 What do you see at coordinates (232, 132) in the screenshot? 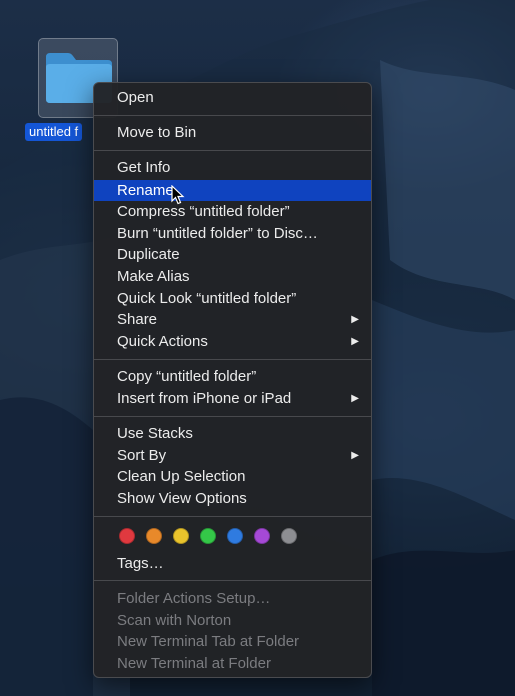
I see `menu-item-move-to-bin: Move to Bin` at bounding box center [232, 132].